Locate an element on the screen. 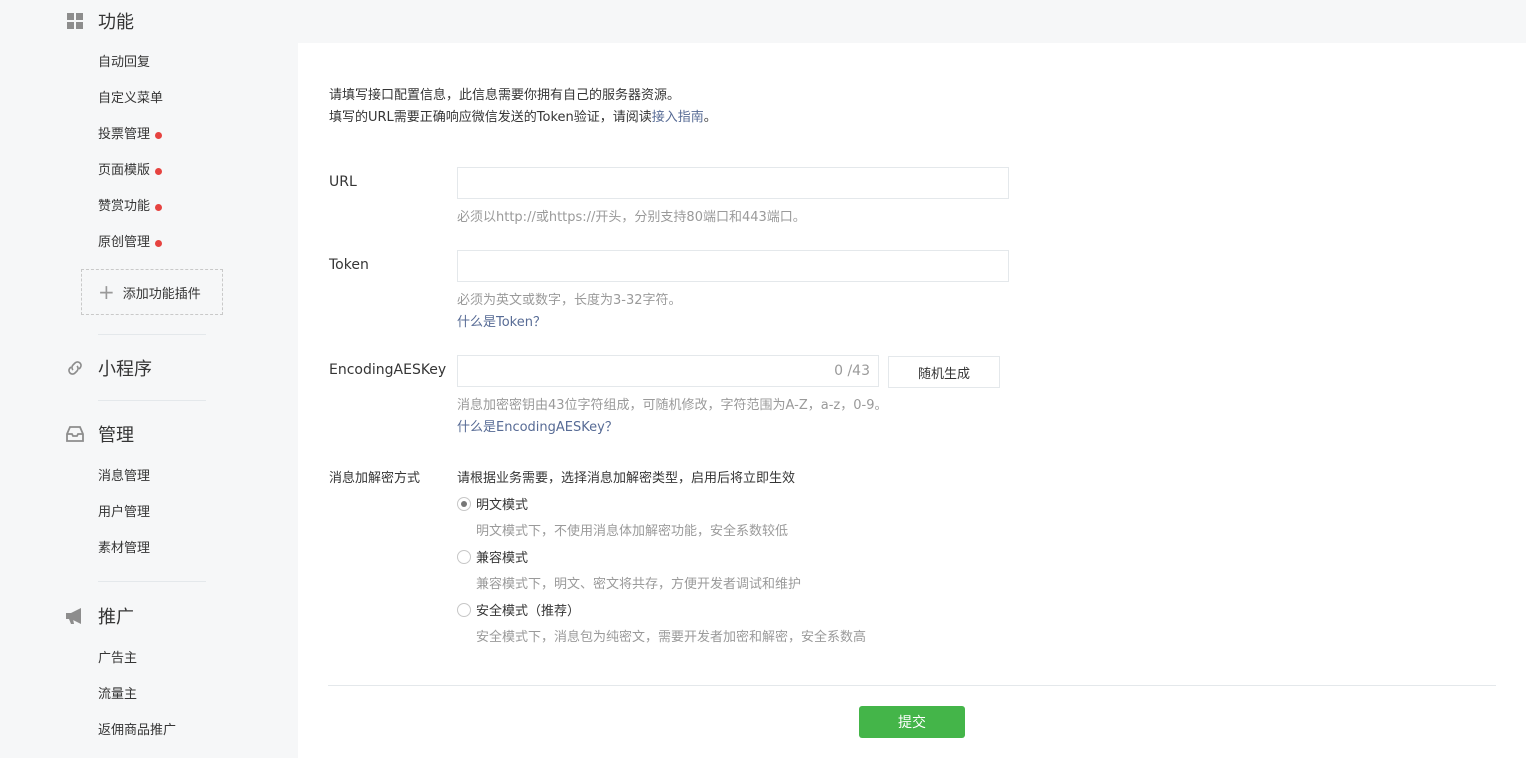  sidebar-item-label: 自动回复 is located at coordinates (124, 62).